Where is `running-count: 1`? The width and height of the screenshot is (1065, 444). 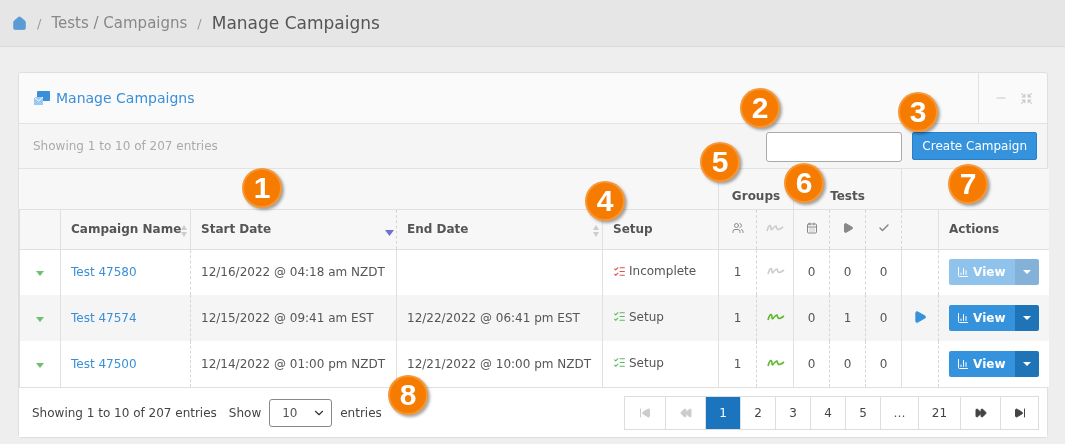 running-count: 1 is located at coordinates (847, 318).